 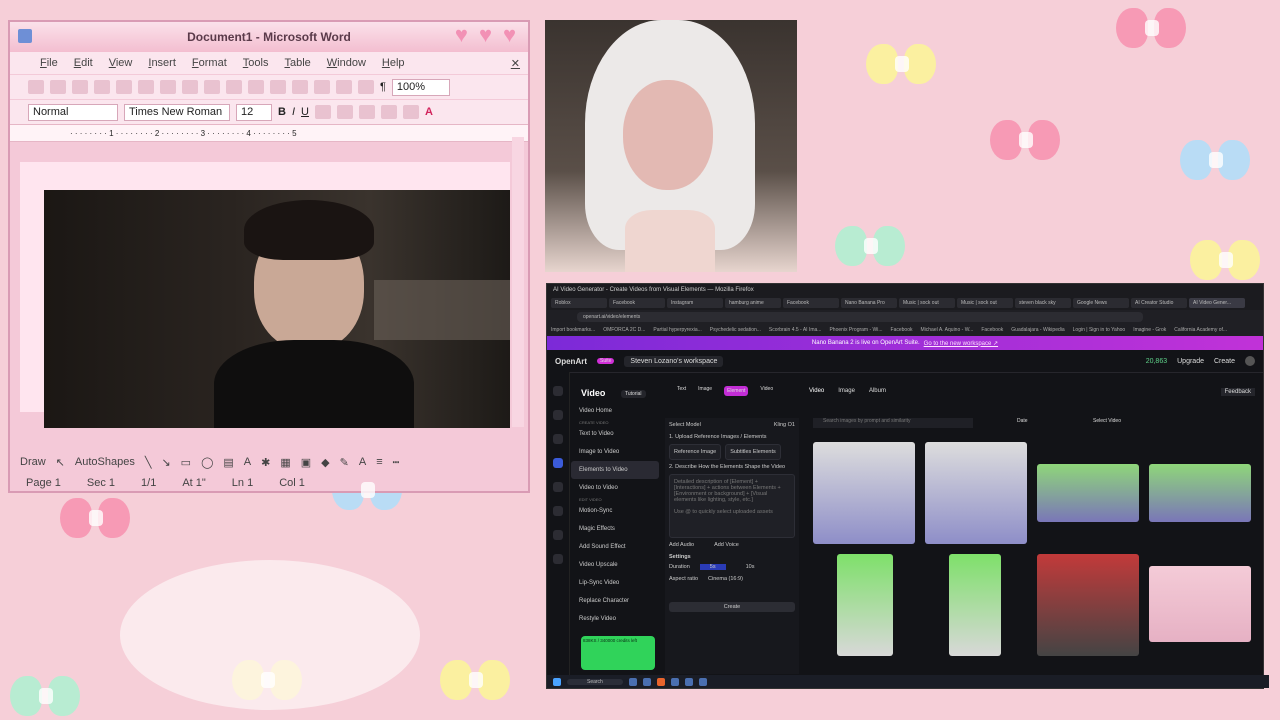 I want to click on nav-more-icon, so click(x=558, y=559).